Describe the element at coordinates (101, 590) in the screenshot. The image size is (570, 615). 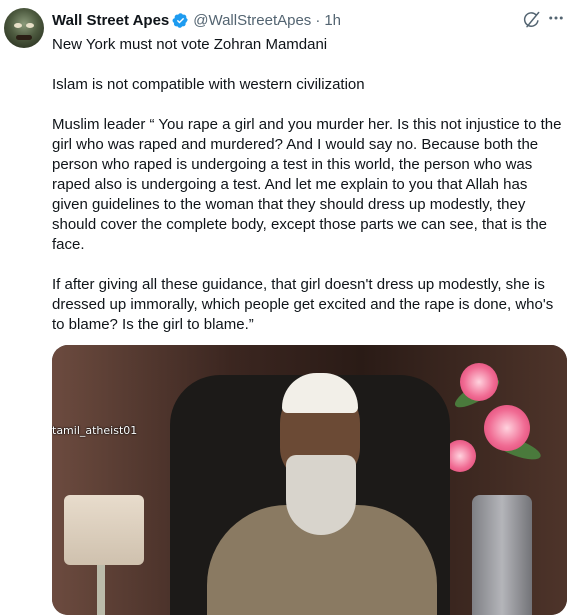
I see `lamp-stand` at that location.